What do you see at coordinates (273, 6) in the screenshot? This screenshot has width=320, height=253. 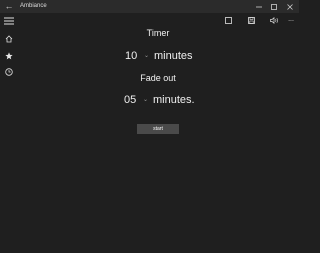 I see `maximize-icon` at bounding box center [273, 6].